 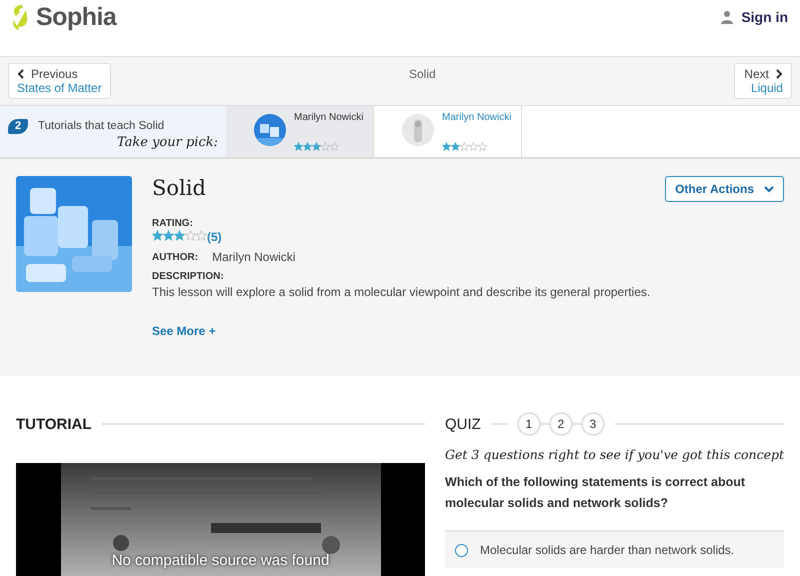 What do you see at coordinates (300, 131) in the screenshot?
I see `tutorial-item: Marilyn Nowicki` at bounding box center [300, 131].